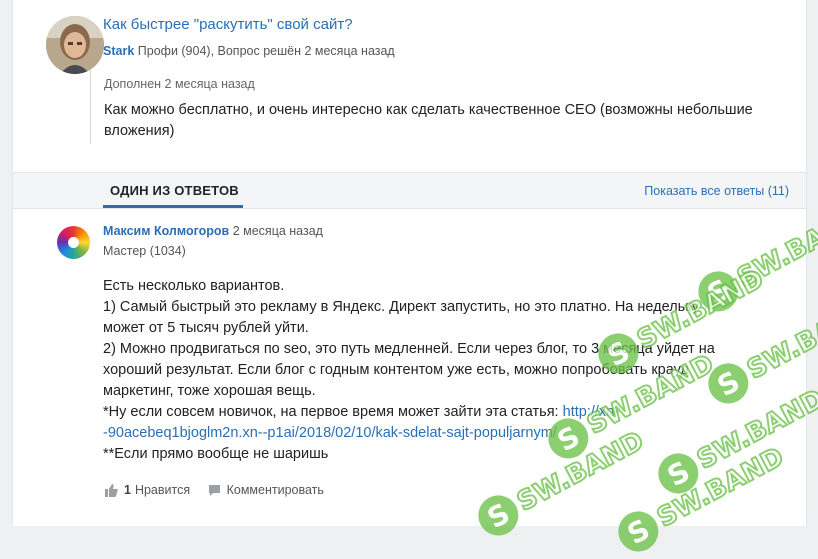 The height and width of the screenshot is (559, 818). What do you see at coordinates (194, 286) in the screenshot?
I see `answer-line: Есть несколько вариантов.` at bounding box center [194, 286].